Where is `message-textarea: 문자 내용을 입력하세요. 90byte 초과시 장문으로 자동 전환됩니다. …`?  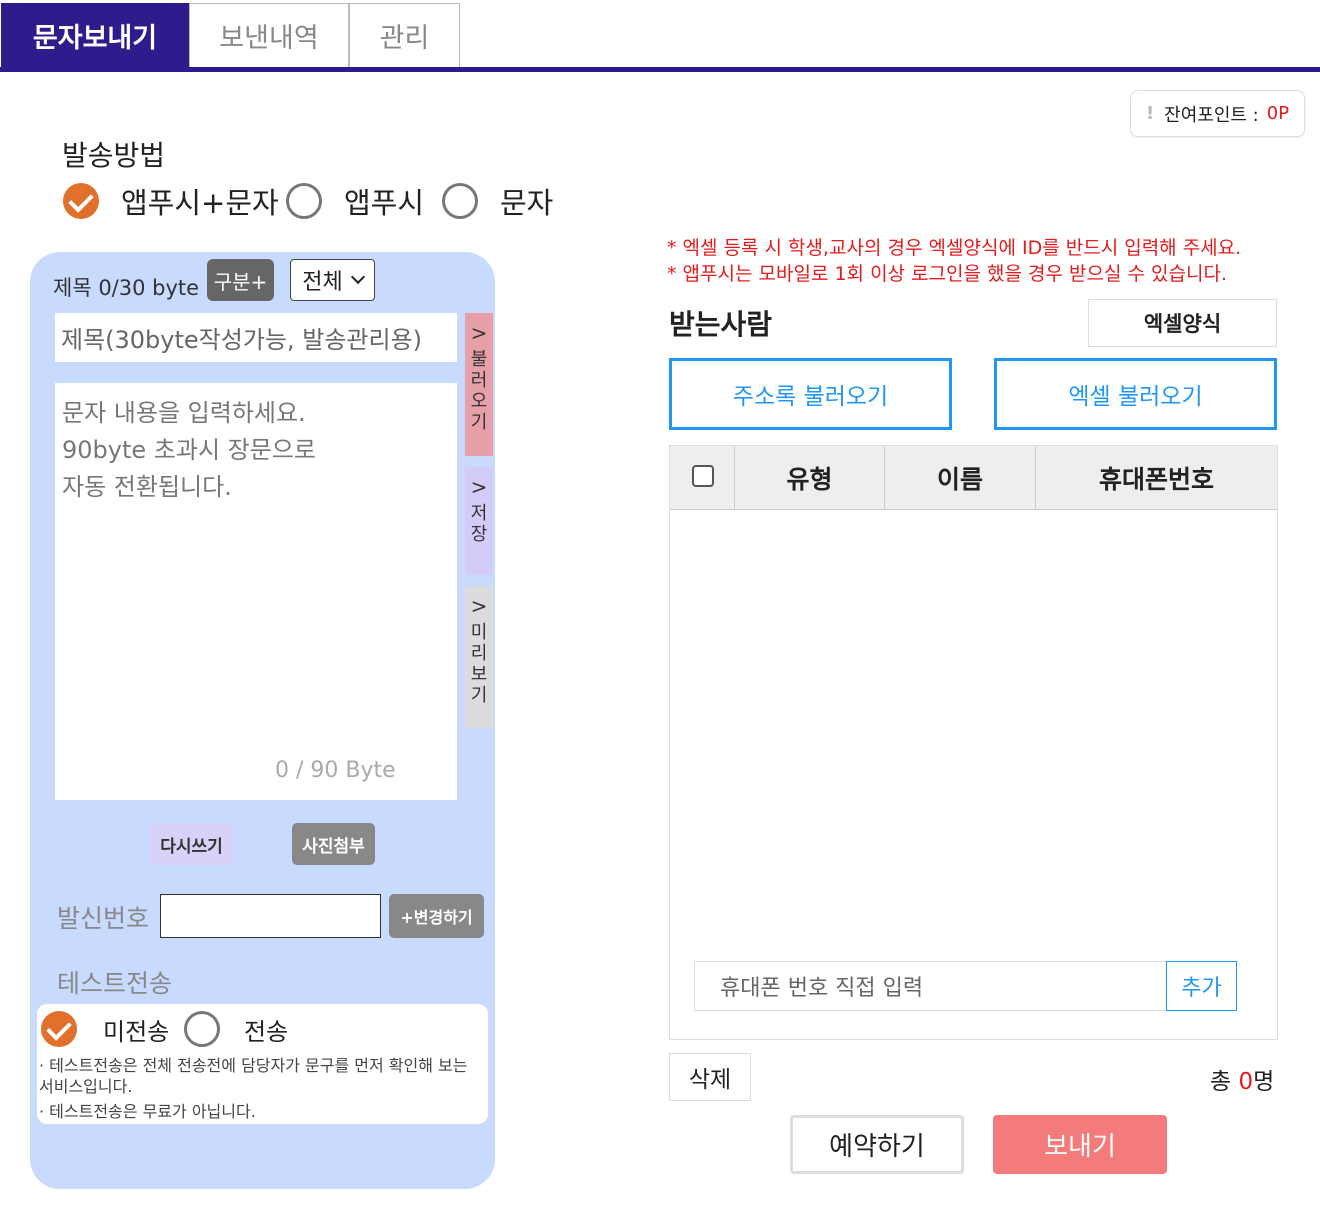
message-textarea: 문자 내용을 입력하세요. 90byte 초과시 장문으로 자동 전환됩니다. … is located at coordinates (256, 591).